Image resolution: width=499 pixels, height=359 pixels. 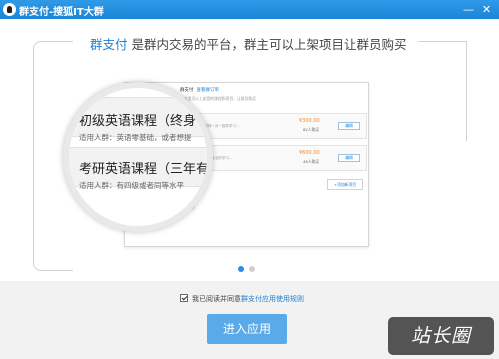 I want to click on agree-checkbox, so click(x=184, y=298).